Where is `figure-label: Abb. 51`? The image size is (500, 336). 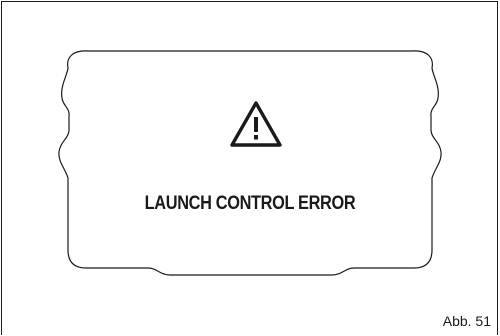 figure-label: Abb. 51 is located at coordinates (466, 321).